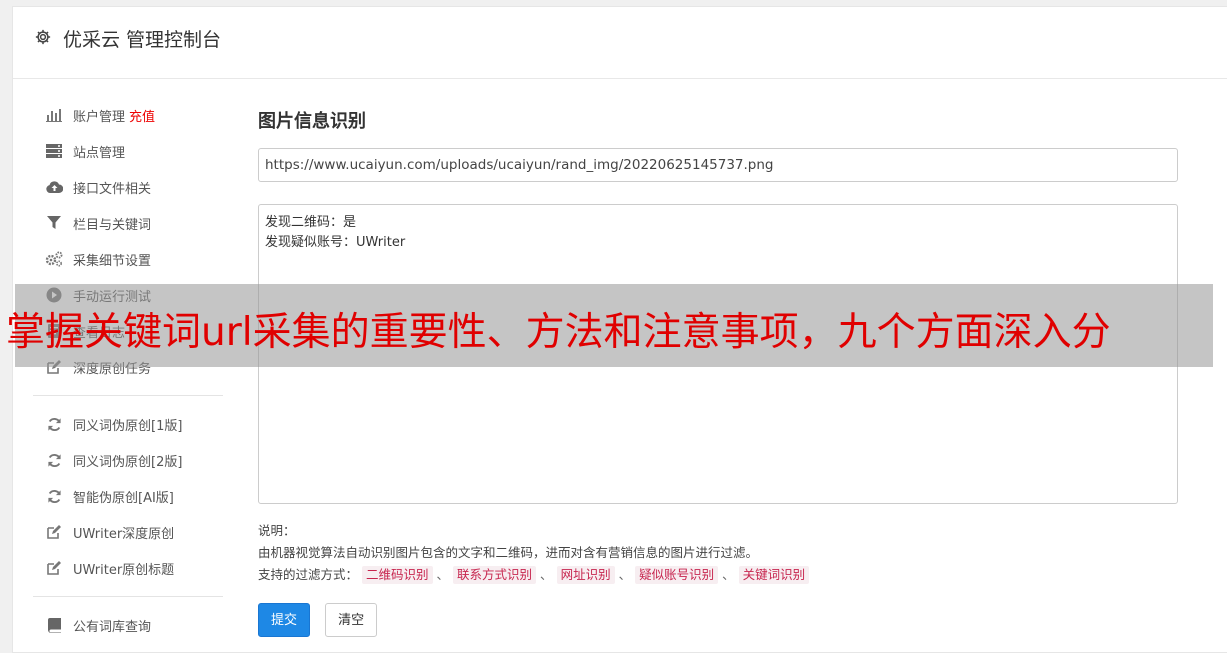 The height and width of the screenshot is (653, 1227). What do you see at coordinates (128, 115) in the screenshot?
I see `sidebar-item: 账户管理 充值` at bounding box center [128, 115].